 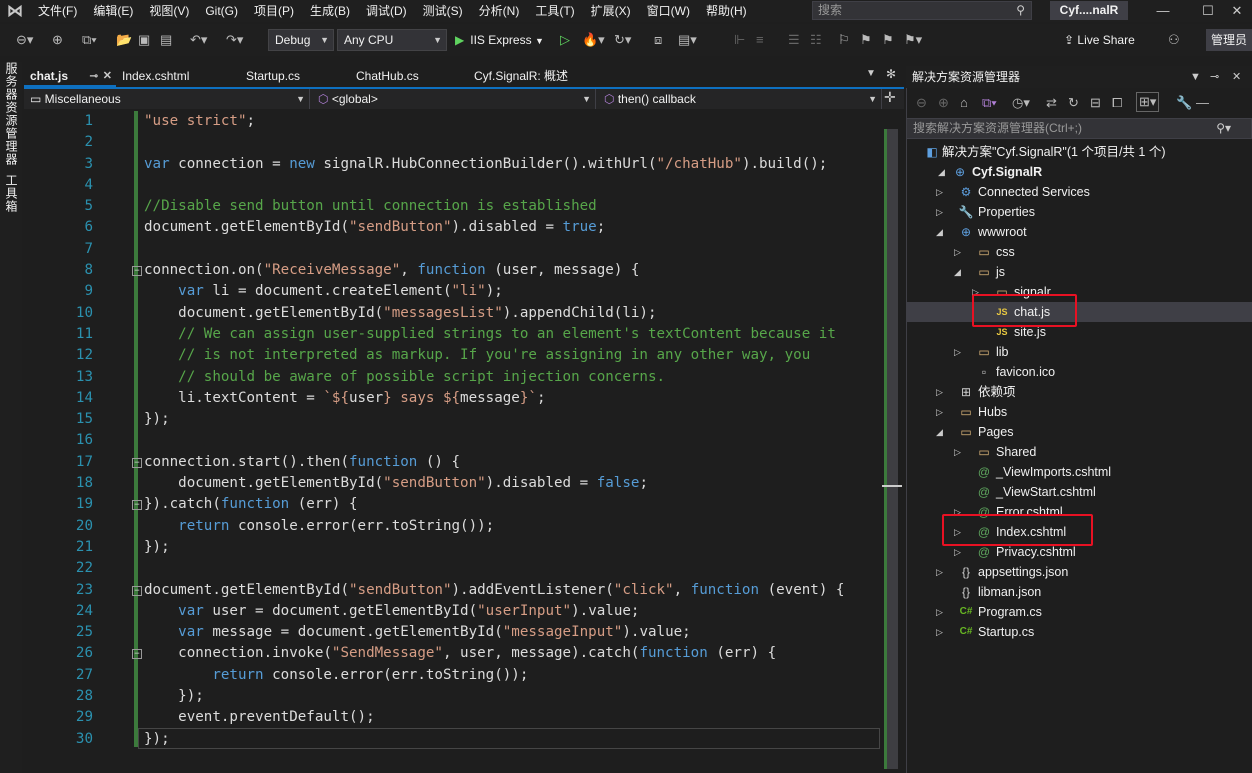 What do you see at coordinates (1184, 103) in the screenshot?
I see `properties-wrench-icon: 🔧` at bounding box center [1184, 103].